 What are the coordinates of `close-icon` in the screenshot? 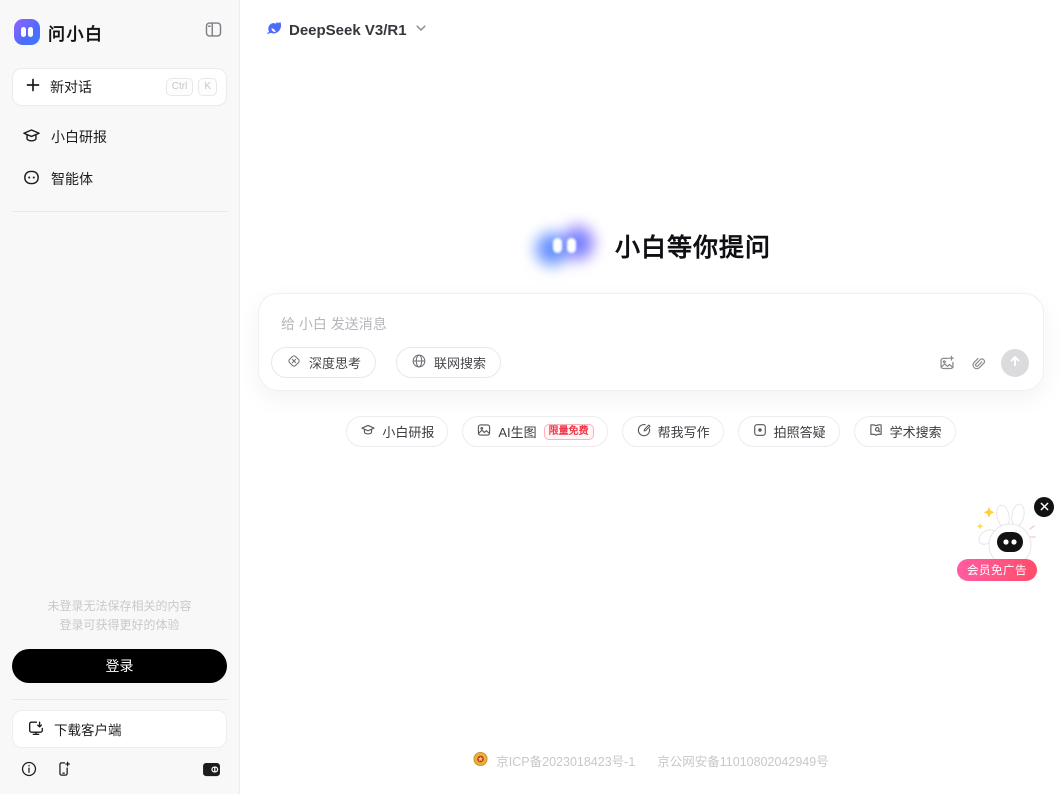 It's located at (1044, 507).